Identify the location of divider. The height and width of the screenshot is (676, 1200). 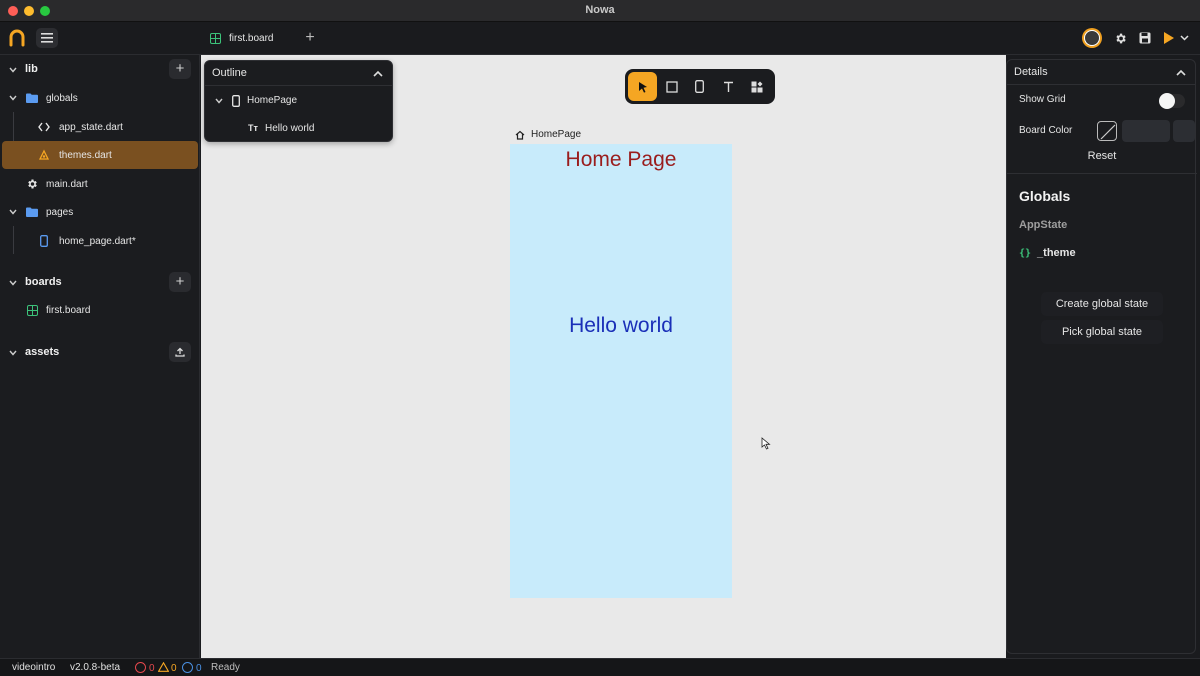
(1102, 173).